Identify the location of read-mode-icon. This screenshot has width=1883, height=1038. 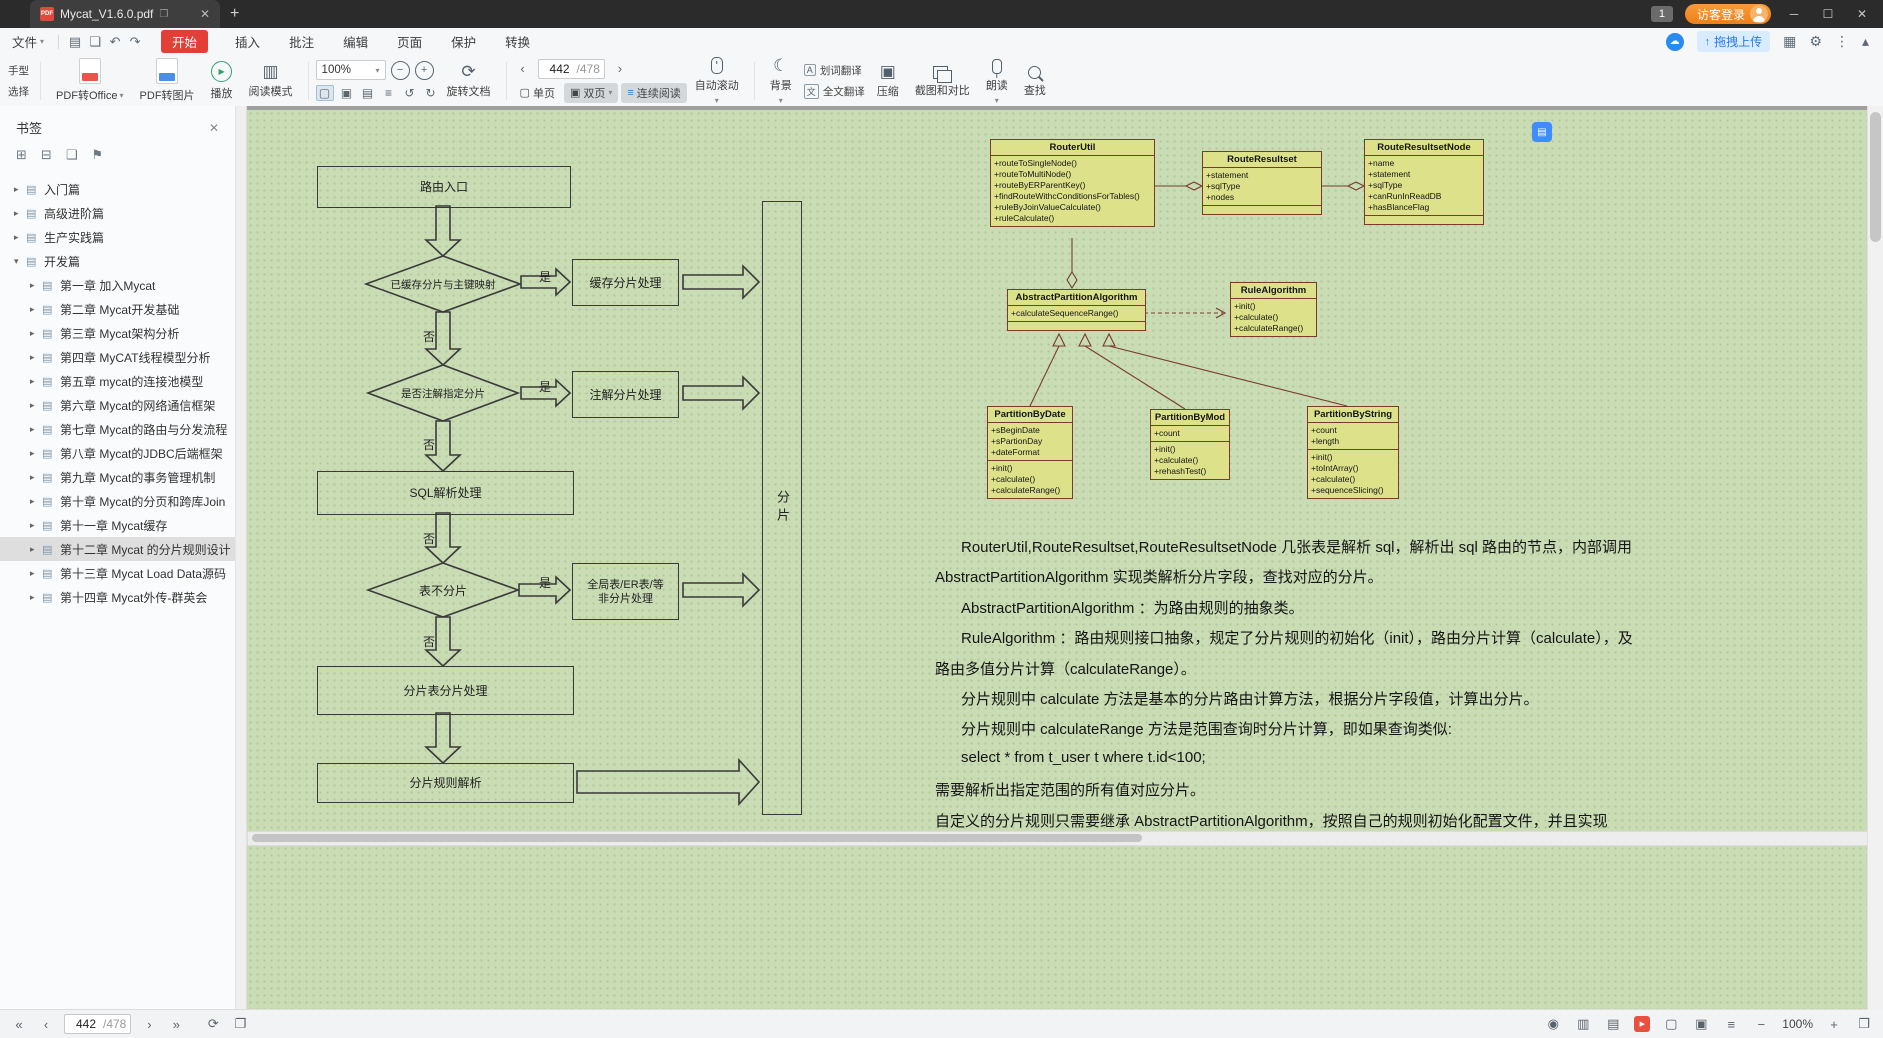
(1583, 1024).